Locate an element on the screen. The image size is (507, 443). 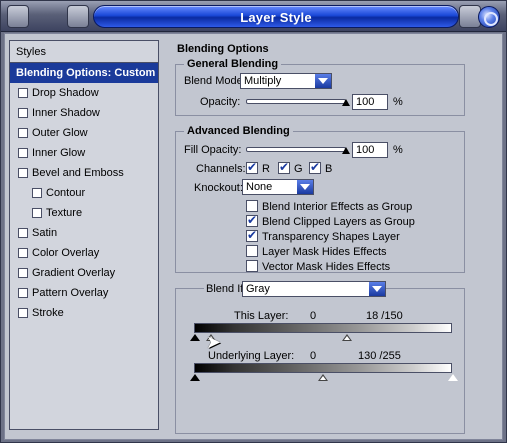
mouse-pointer-icon: ➤ is located at coordinates (214, 342).